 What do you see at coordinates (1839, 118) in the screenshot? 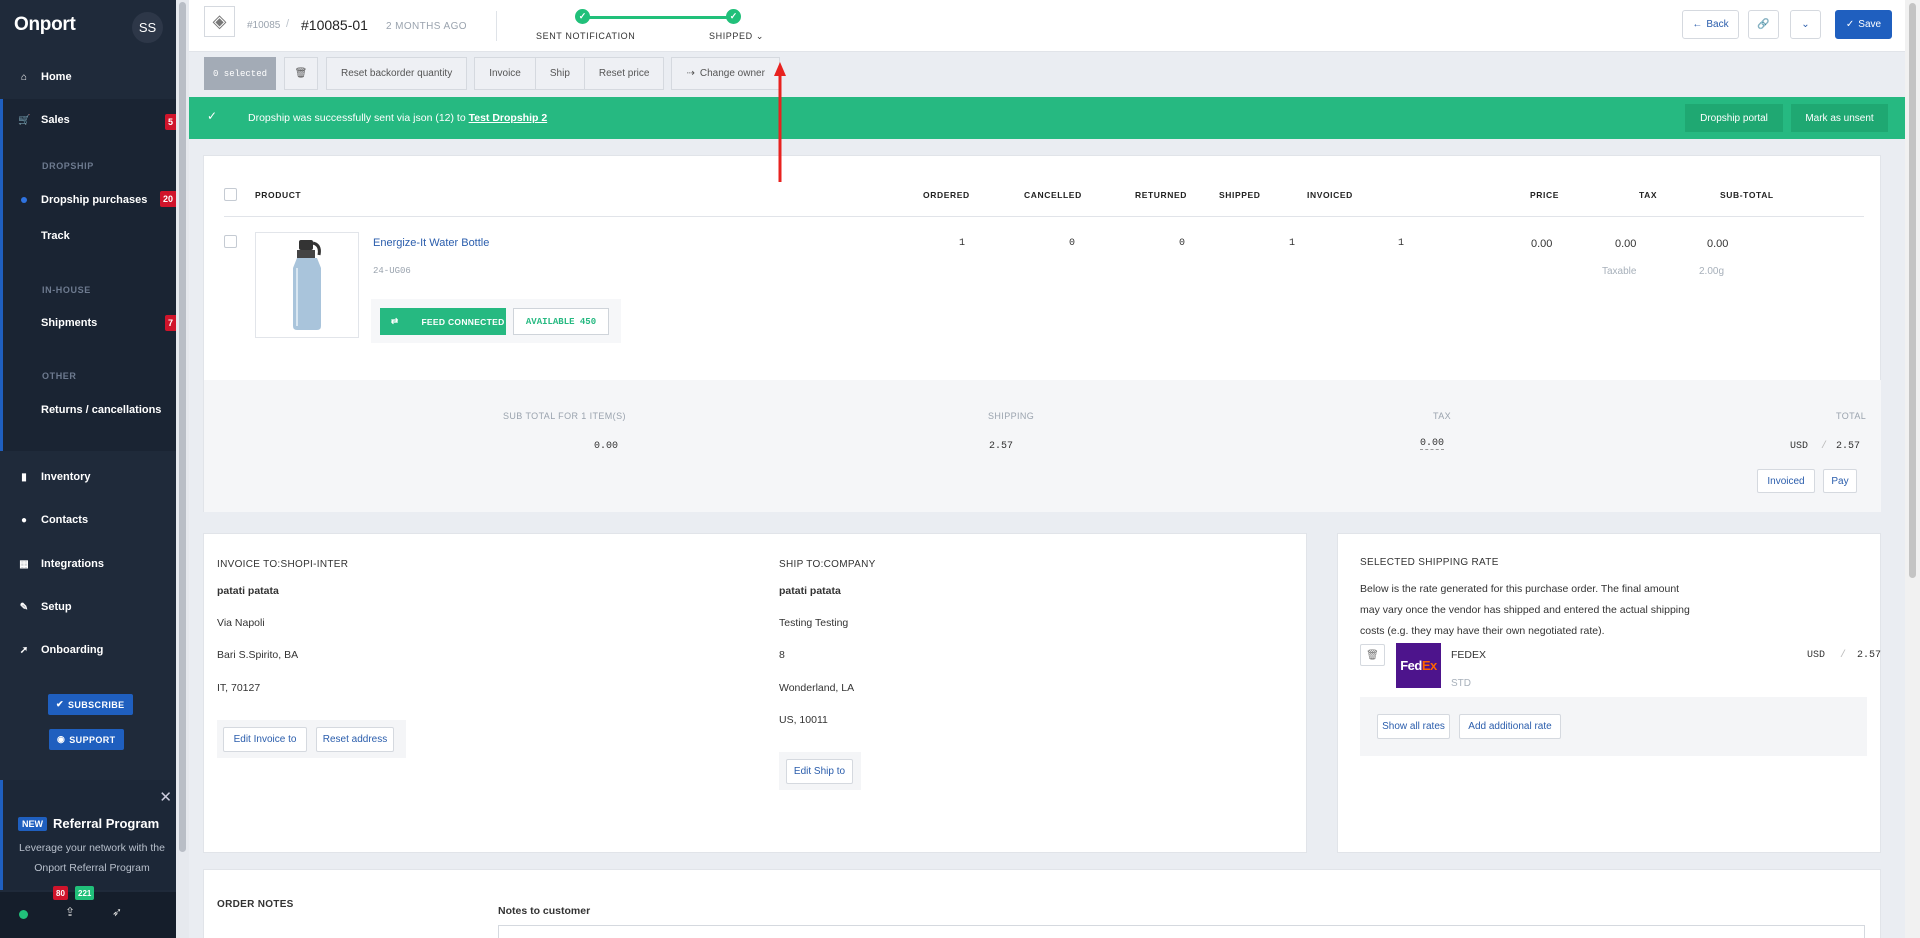
I see `mark-unsent-button: Mark as unsent` at bounding box center [1839, 118].